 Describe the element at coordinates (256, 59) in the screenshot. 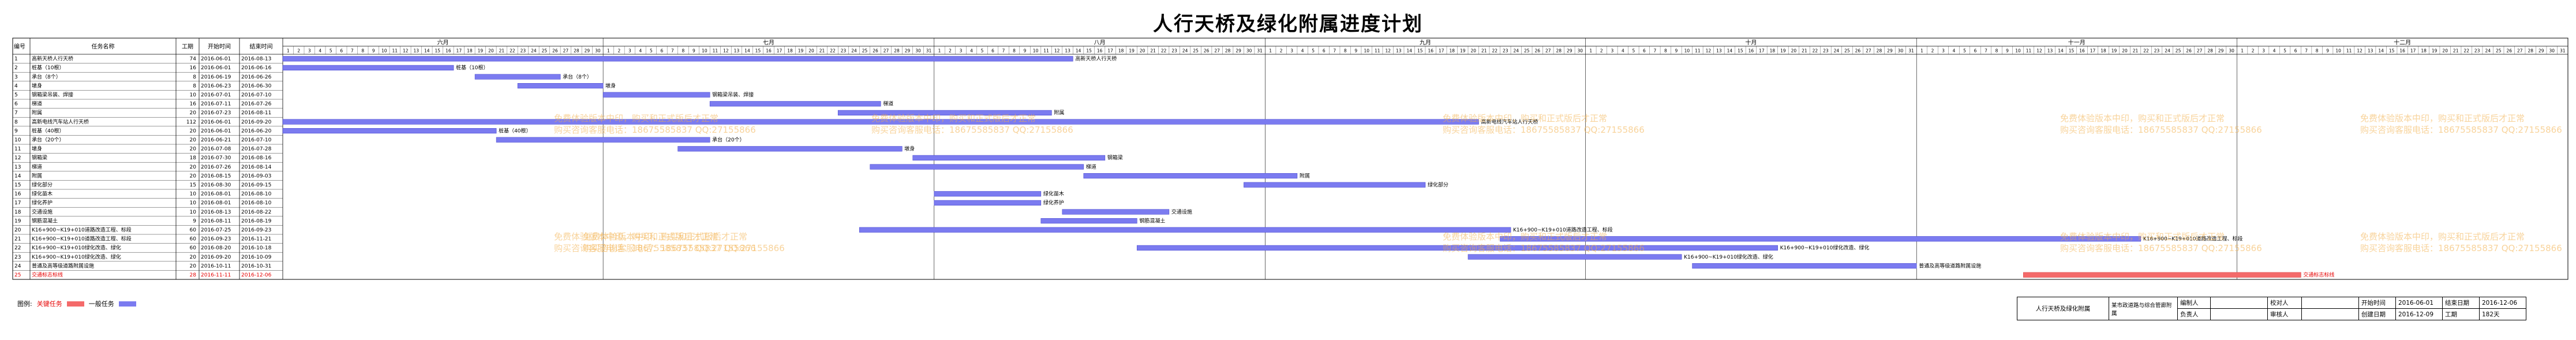

I see `task-end: 2016-08-13` at that location.